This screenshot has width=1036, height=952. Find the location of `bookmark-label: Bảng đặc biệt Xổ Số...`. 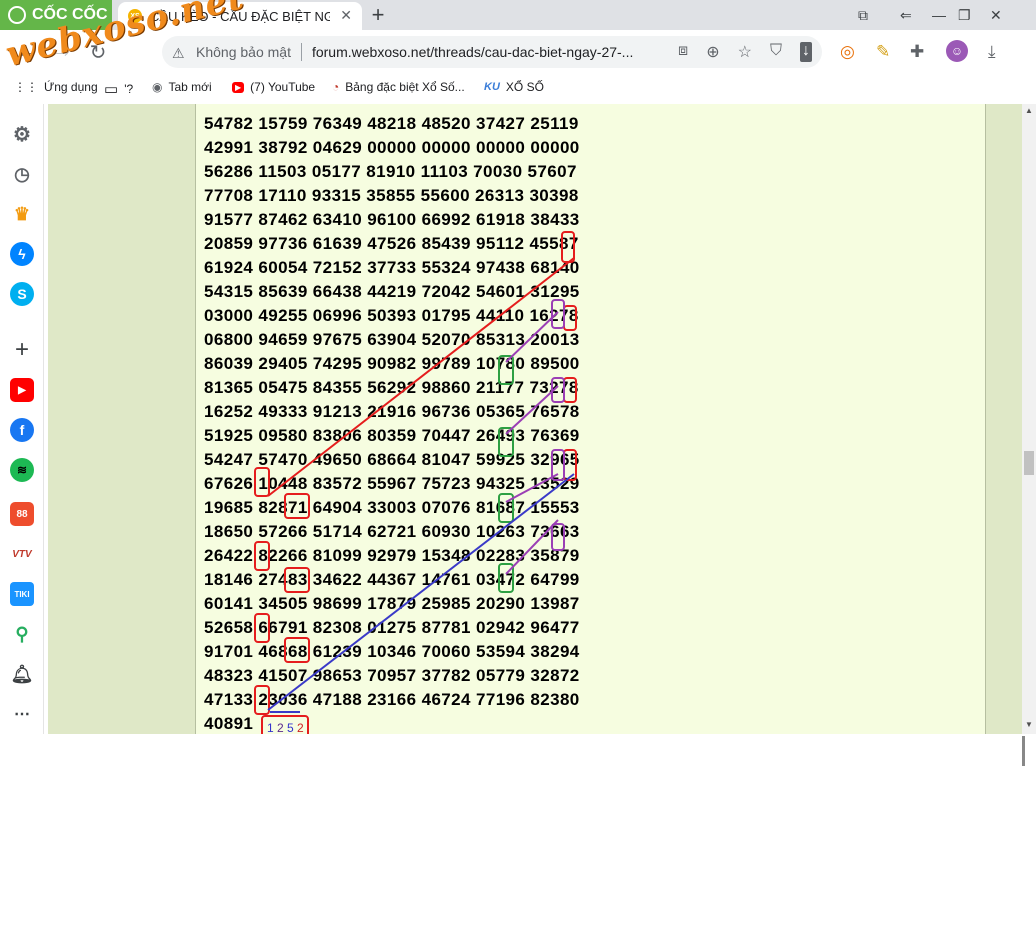

bookmark-label: Bảng đặc biệt Xổ Số... is located at coordinates (405, 87).